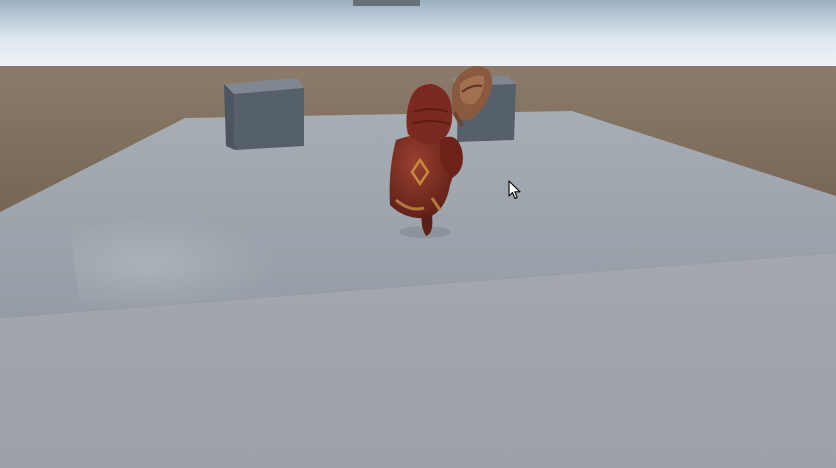 The width and height of the screenshot is (836, 468). What do you see at coordinates (386, 3) in the screenshot?
I see `floating-block` at bounding box center [386, 3].